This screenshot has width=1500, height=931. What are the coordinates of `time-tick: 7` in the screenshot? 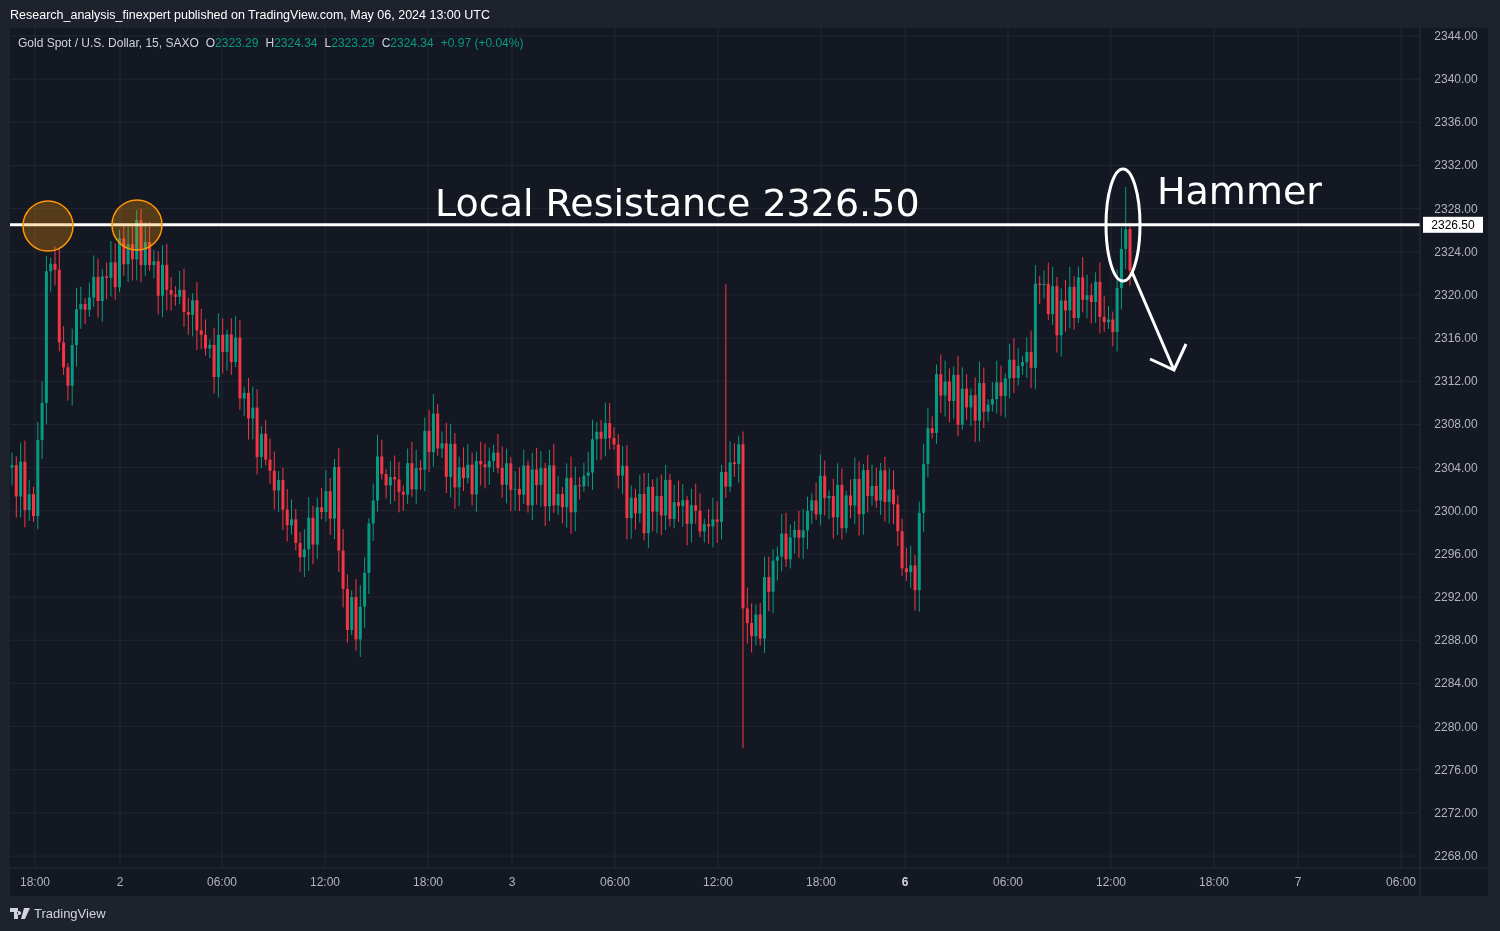 It's located at (1298, 882).